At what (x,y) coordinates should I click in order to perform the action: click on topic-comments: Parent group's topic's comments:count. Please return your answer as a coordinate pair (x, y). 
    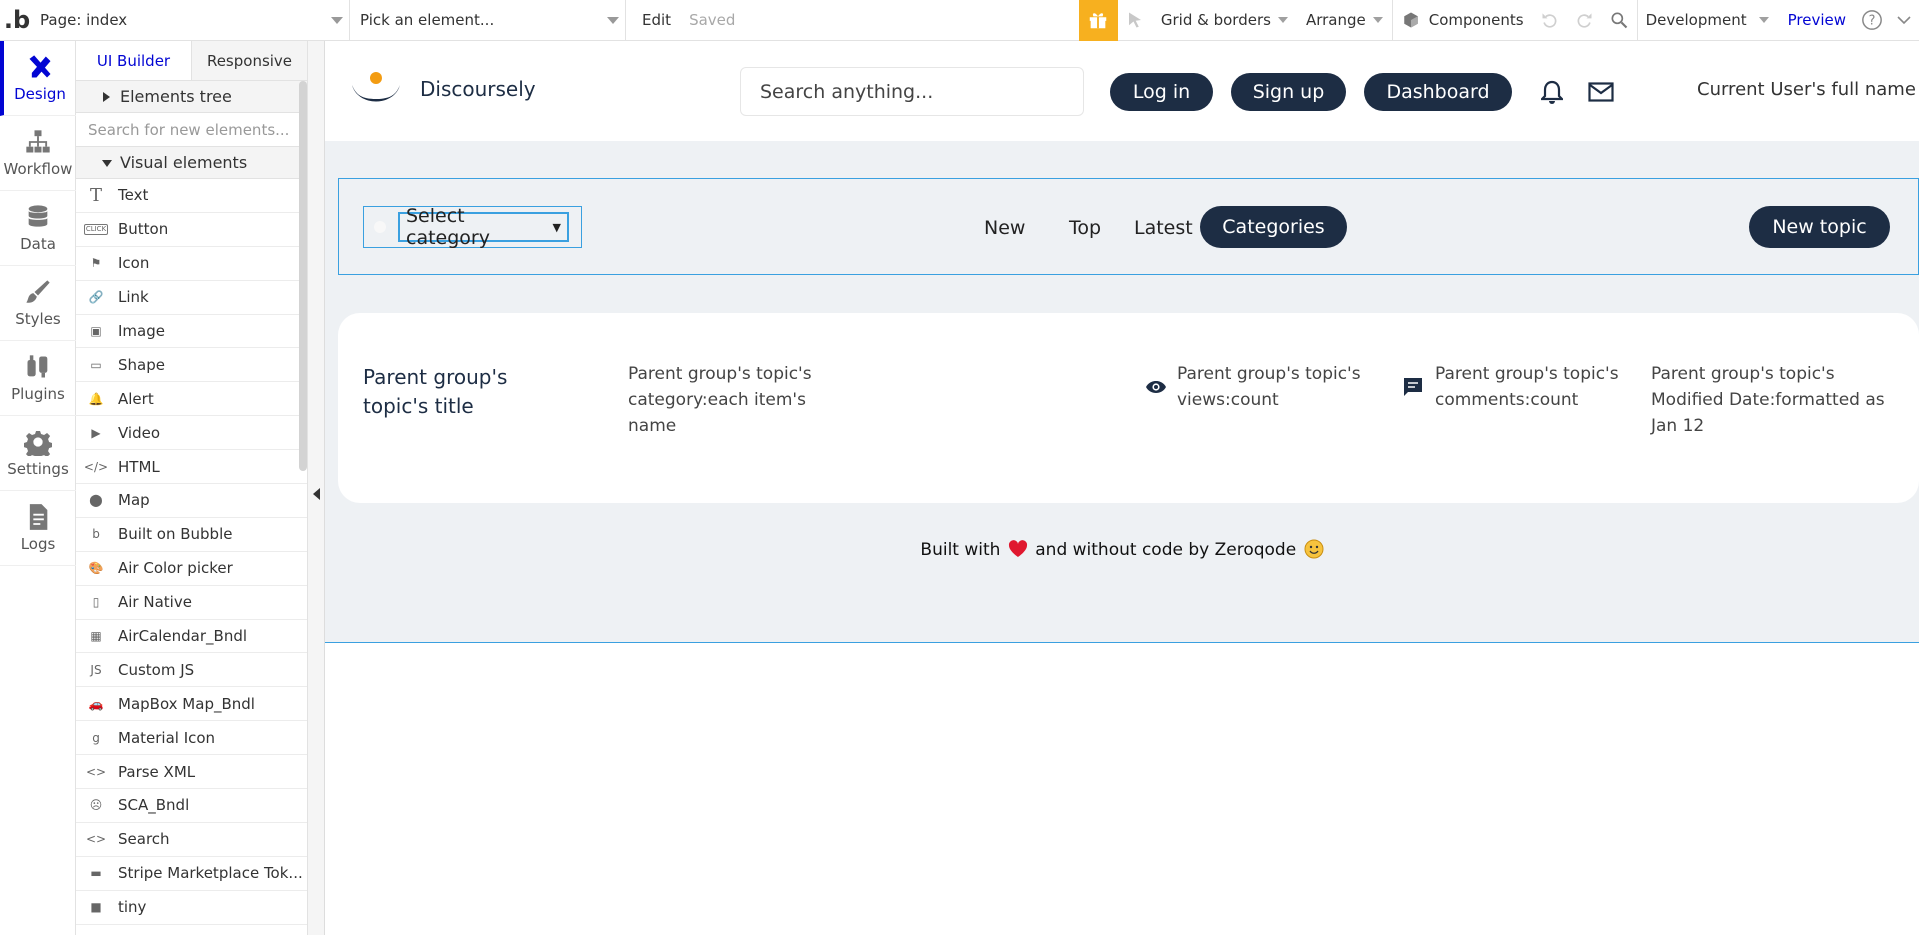
    Looking at the image, I should click on (1527, 387).